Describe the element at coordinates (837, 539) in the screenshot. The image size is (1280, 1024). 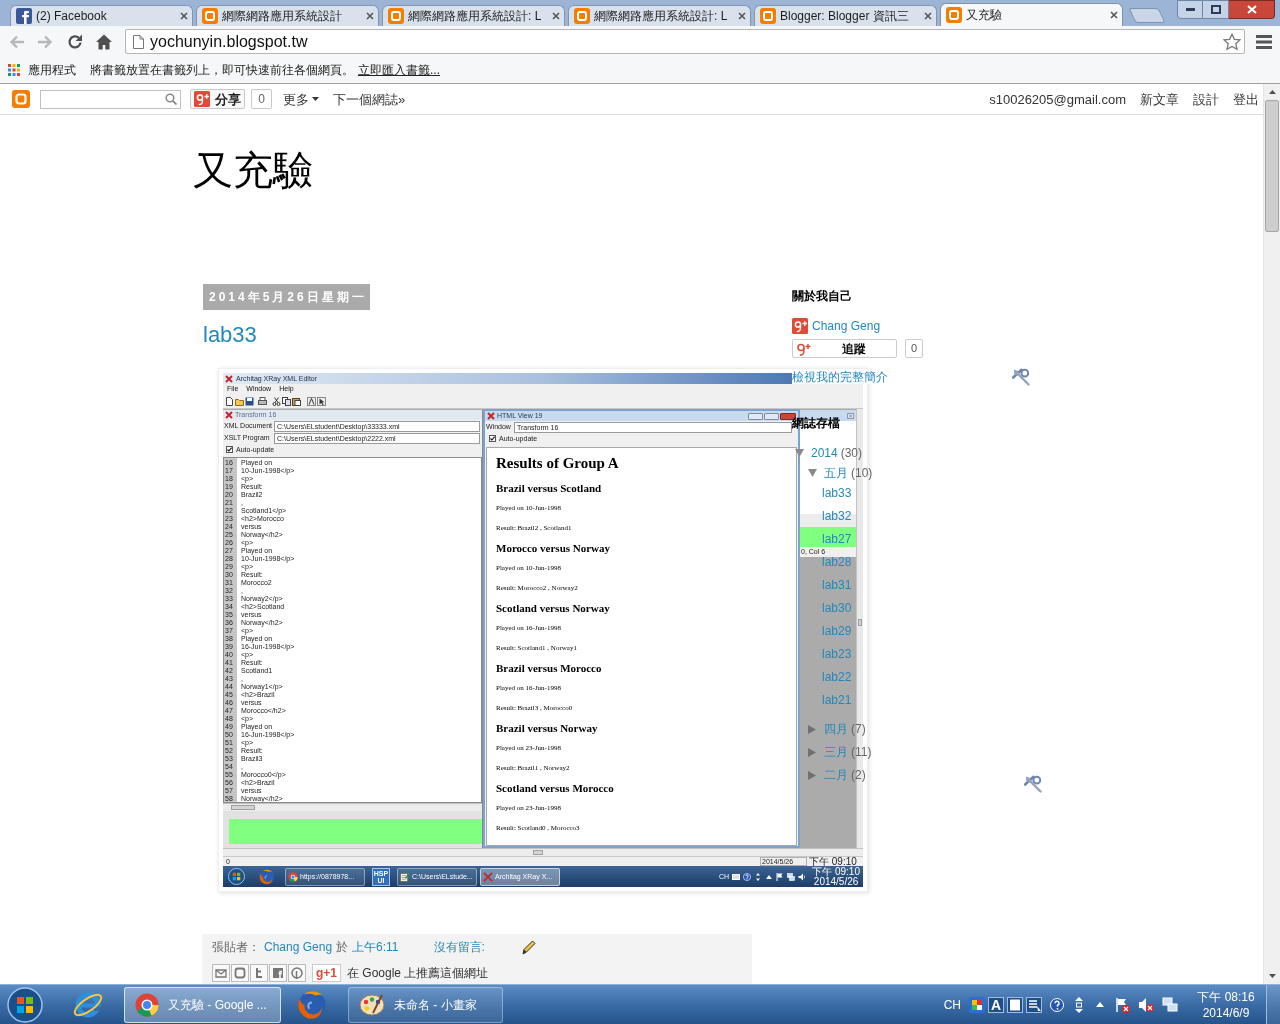
I see `archive-link: lab27` at that location.